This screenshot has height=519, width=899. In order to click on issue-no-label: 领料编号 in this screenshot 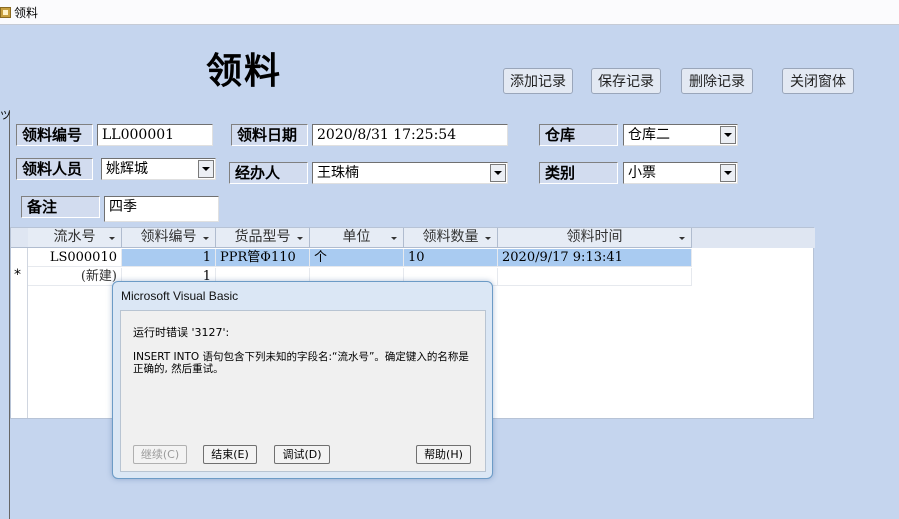, I will do `click(54, 135)`.